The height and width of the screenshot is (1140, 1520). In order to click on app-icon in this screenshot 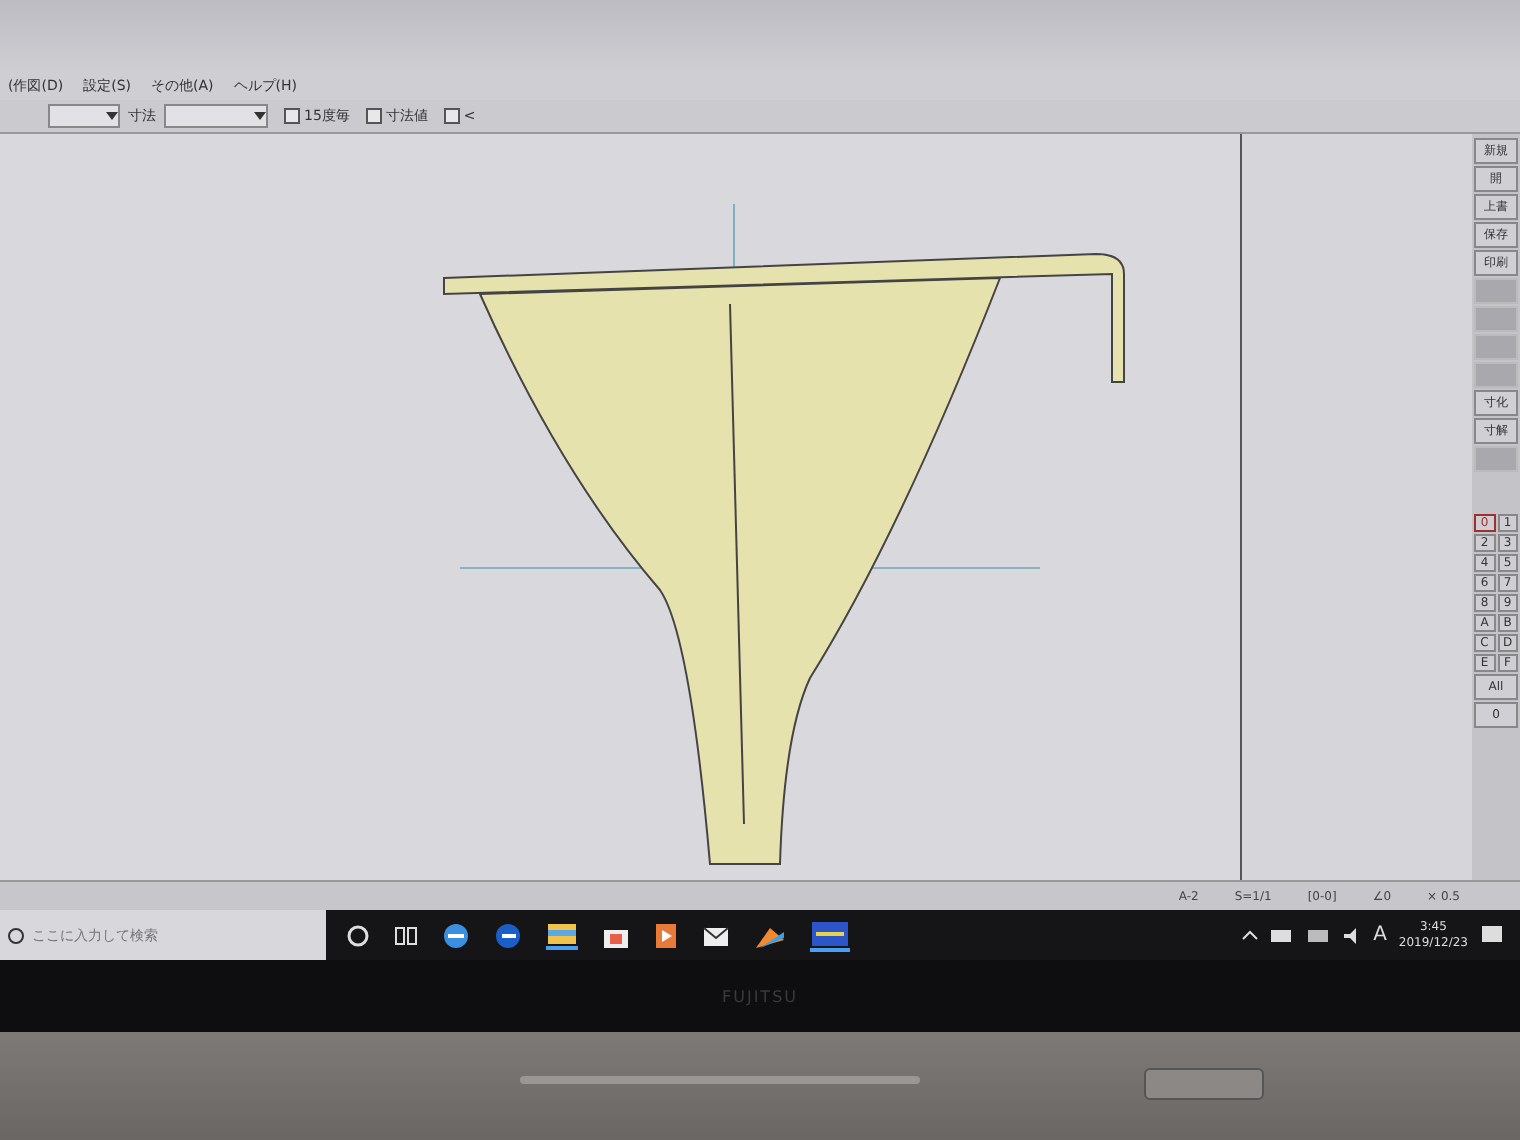, I will do `click(830, 935)`.